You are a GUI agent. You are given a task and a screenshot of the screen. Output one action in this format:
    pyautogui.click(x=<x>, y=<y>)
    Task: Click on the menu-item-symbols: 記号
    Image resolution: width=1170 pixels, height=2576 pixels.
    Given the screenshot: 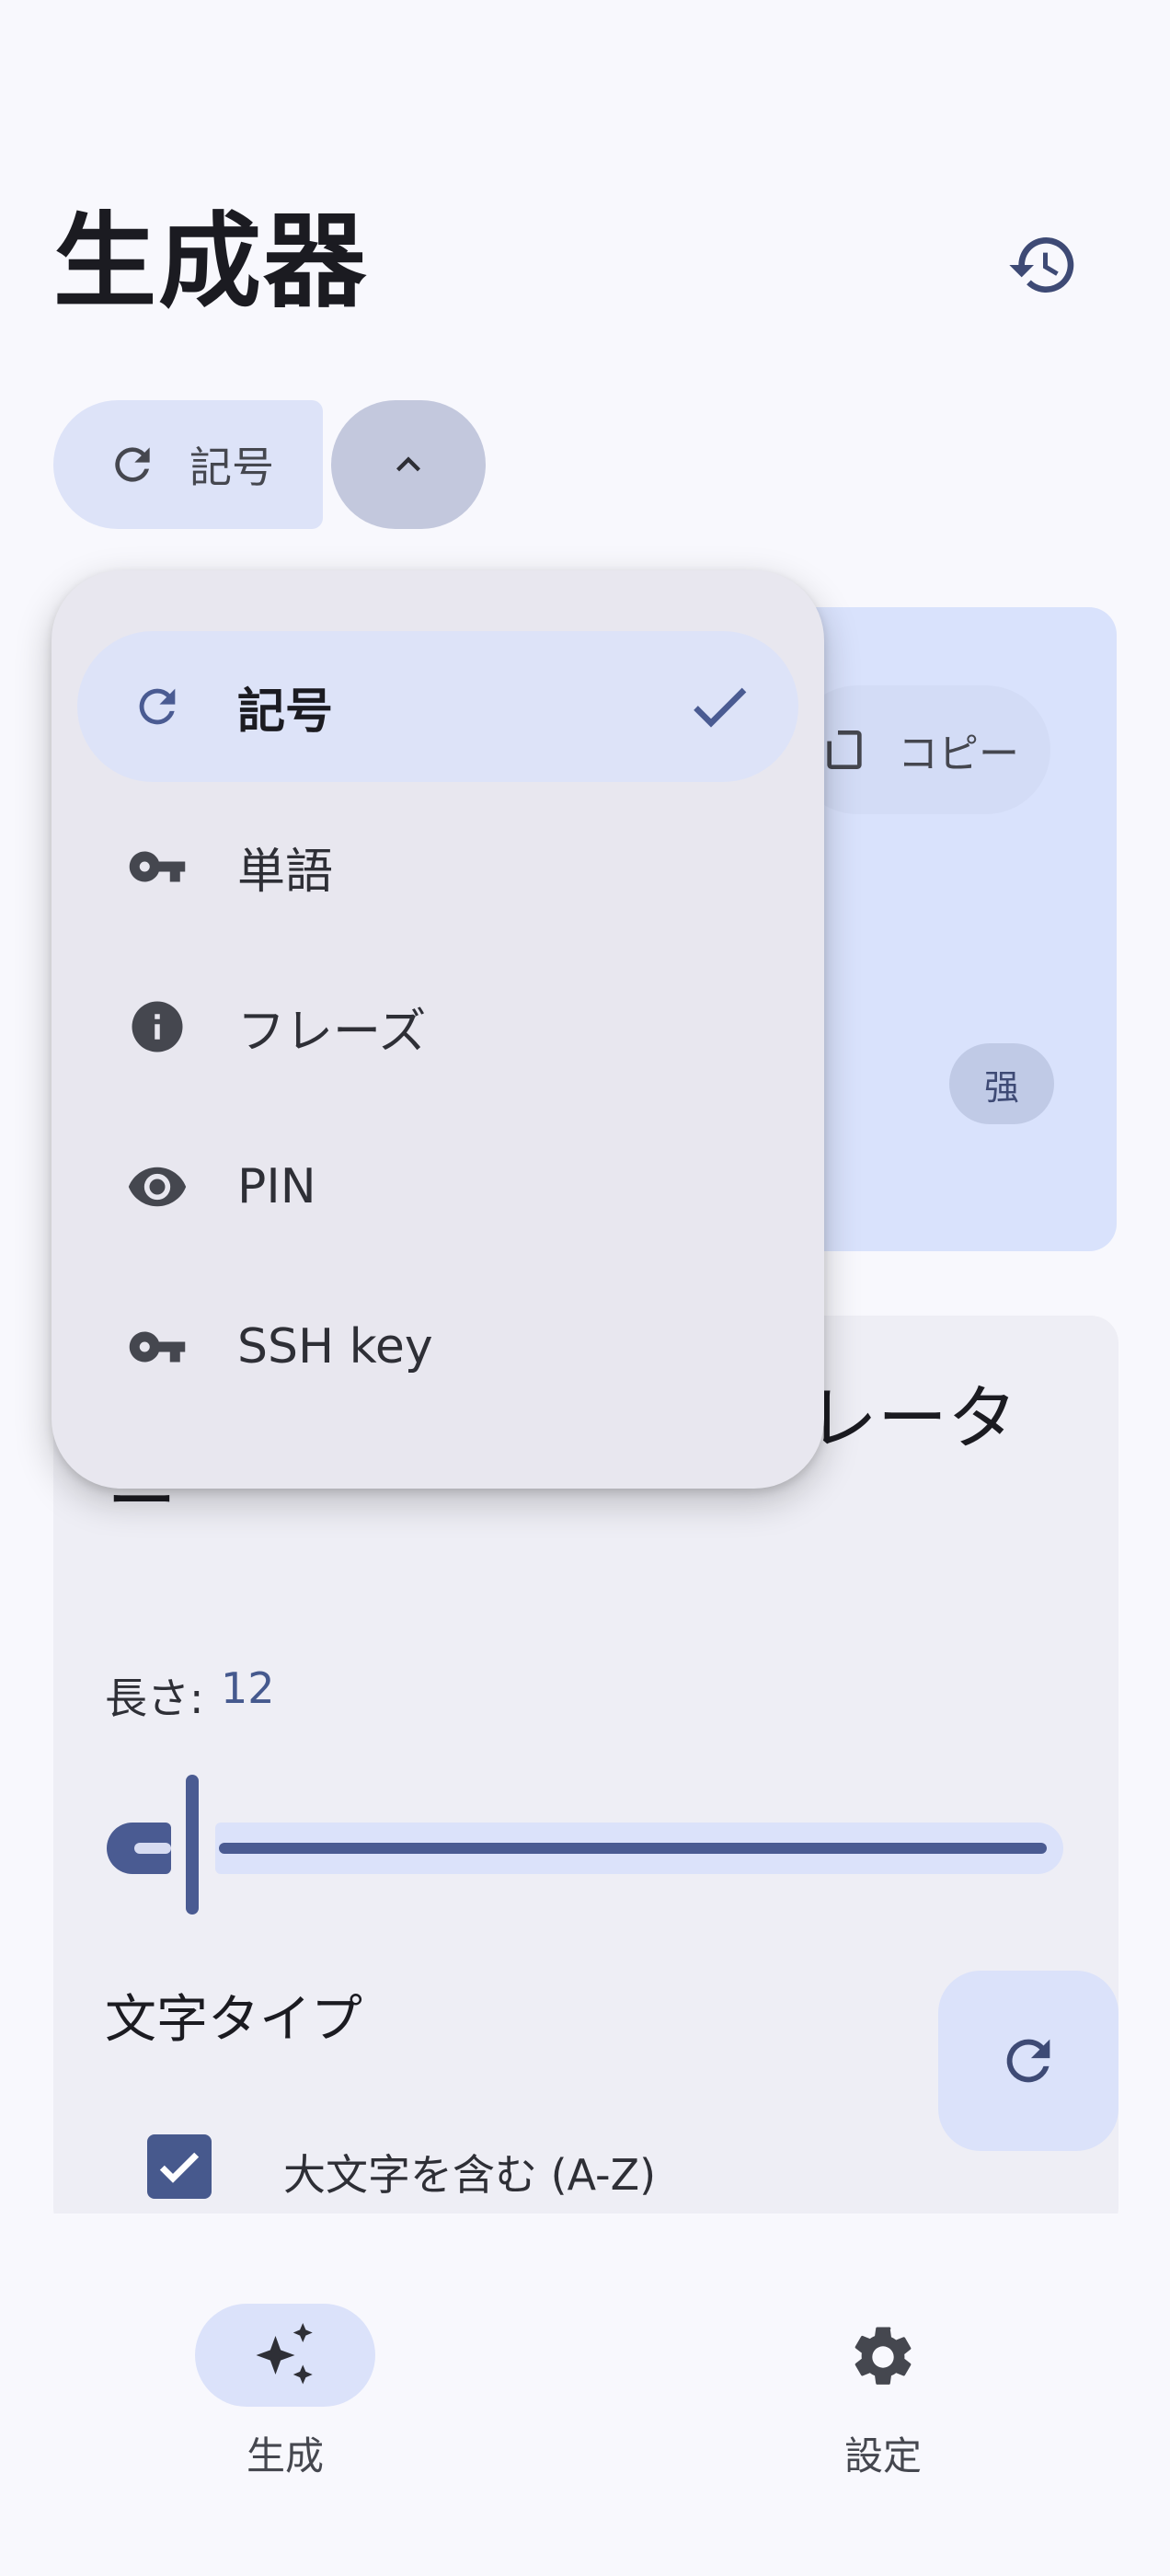 What is the action you would take?
    pyautogui.click(x=437, y=706)
    